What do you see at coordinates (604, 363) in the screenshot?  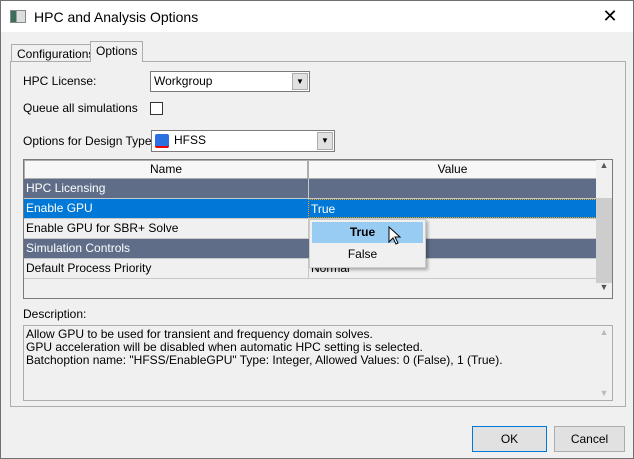 I see `description-scrollbar: ▲ ▼` at bounding box center [604, 363].